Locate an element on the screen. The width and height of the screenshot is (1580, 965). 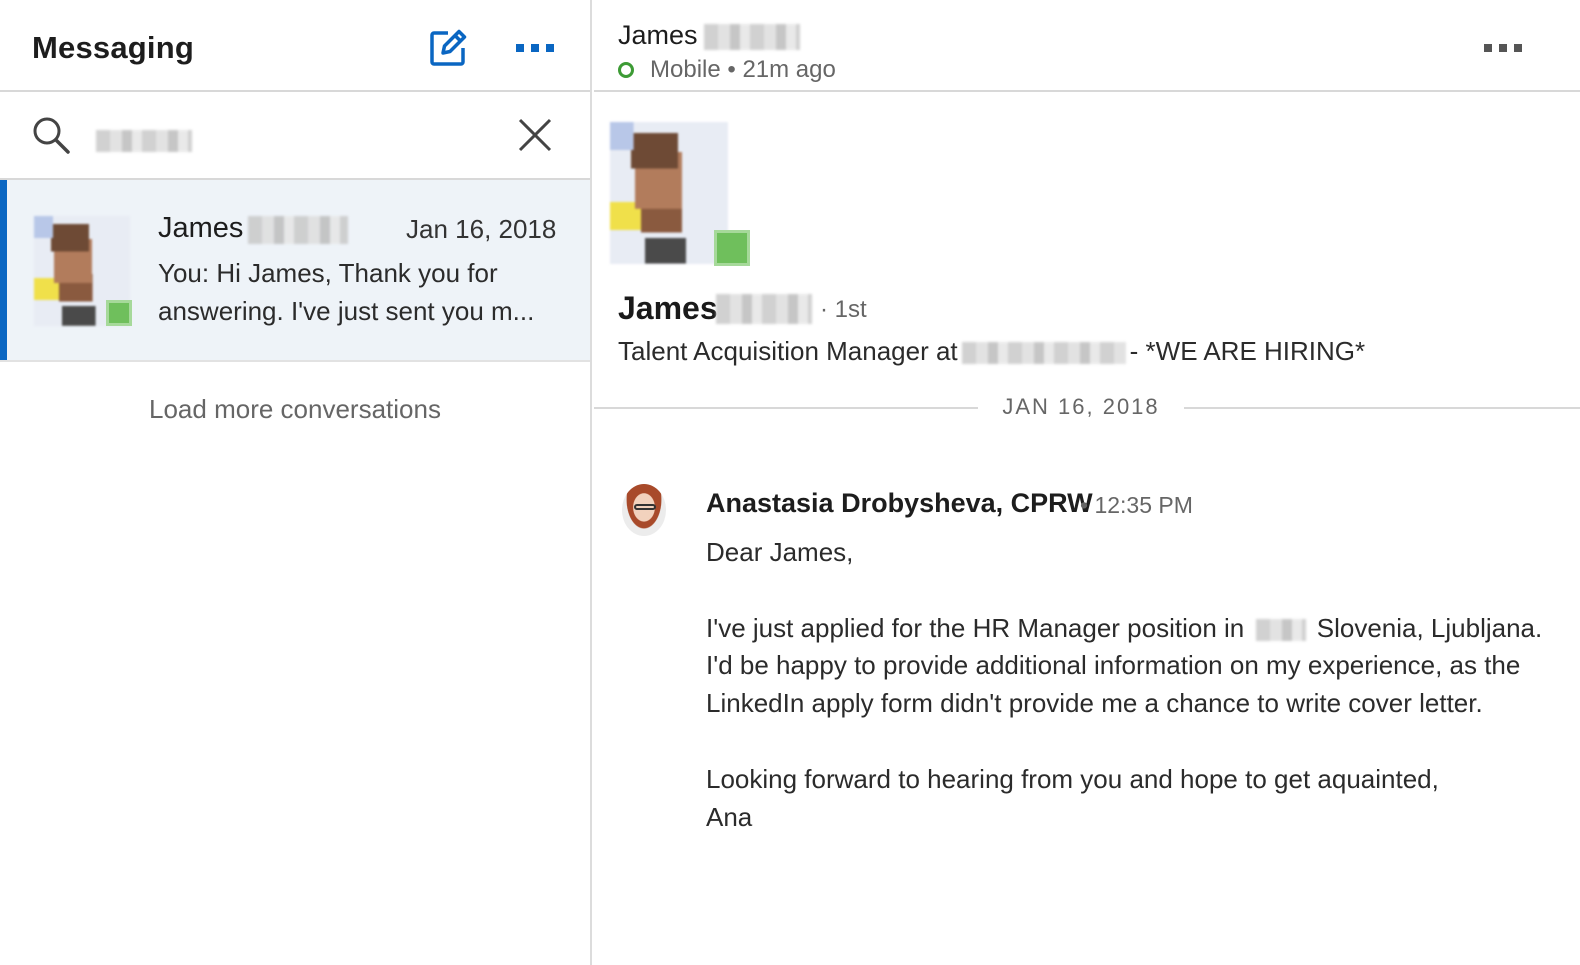
search-icon is located at coordinates (51, 135).